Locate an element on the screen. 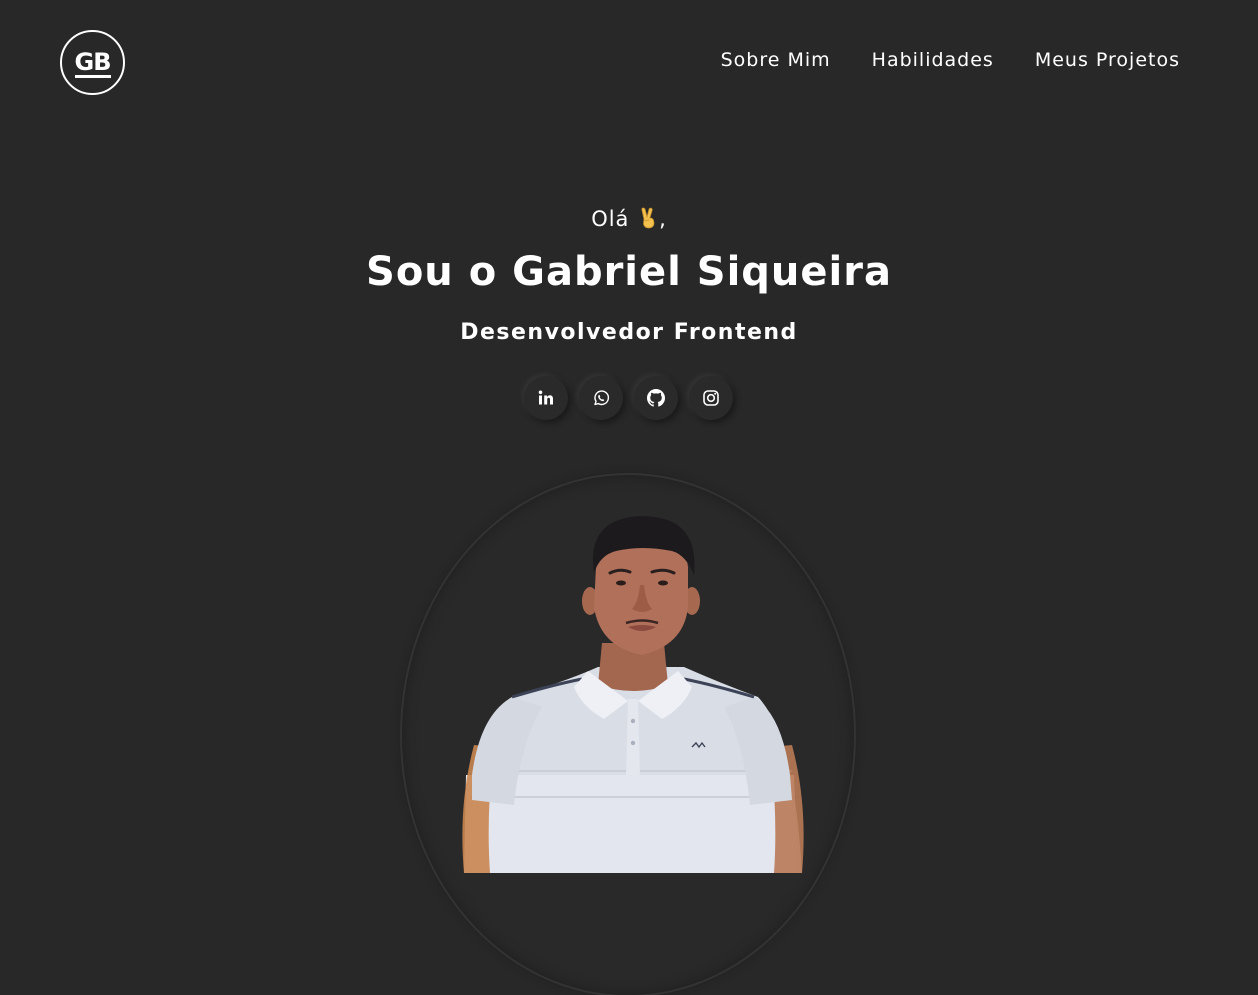  logo-text: GB is located at coordinates (93, 62).